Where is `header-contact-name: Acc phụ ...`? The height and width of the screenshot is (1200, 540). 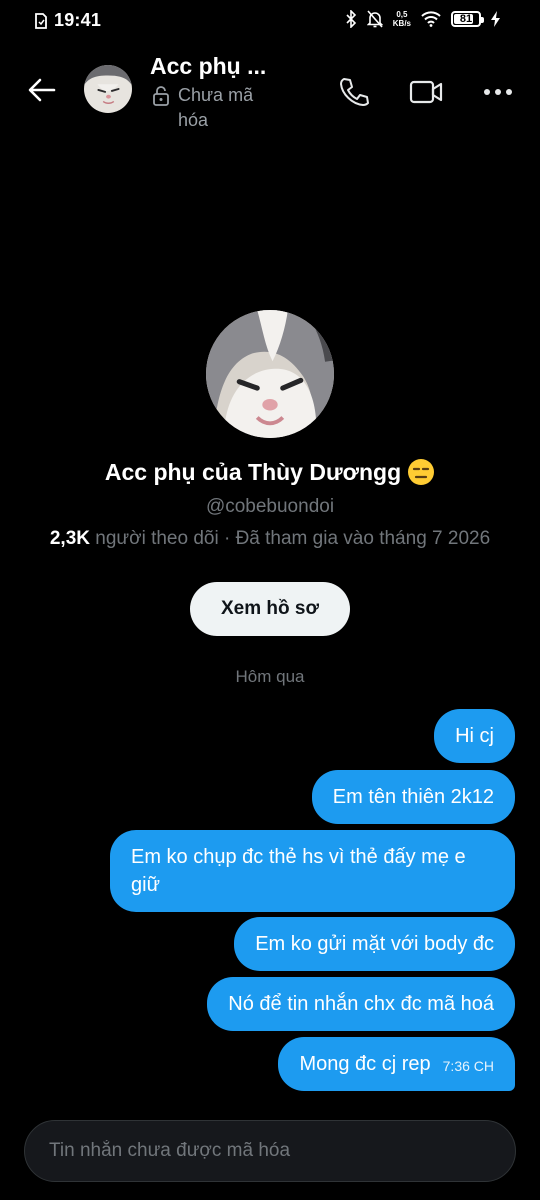 header-contact-name: Acc phụ ... is located at coordinates (208, 66).